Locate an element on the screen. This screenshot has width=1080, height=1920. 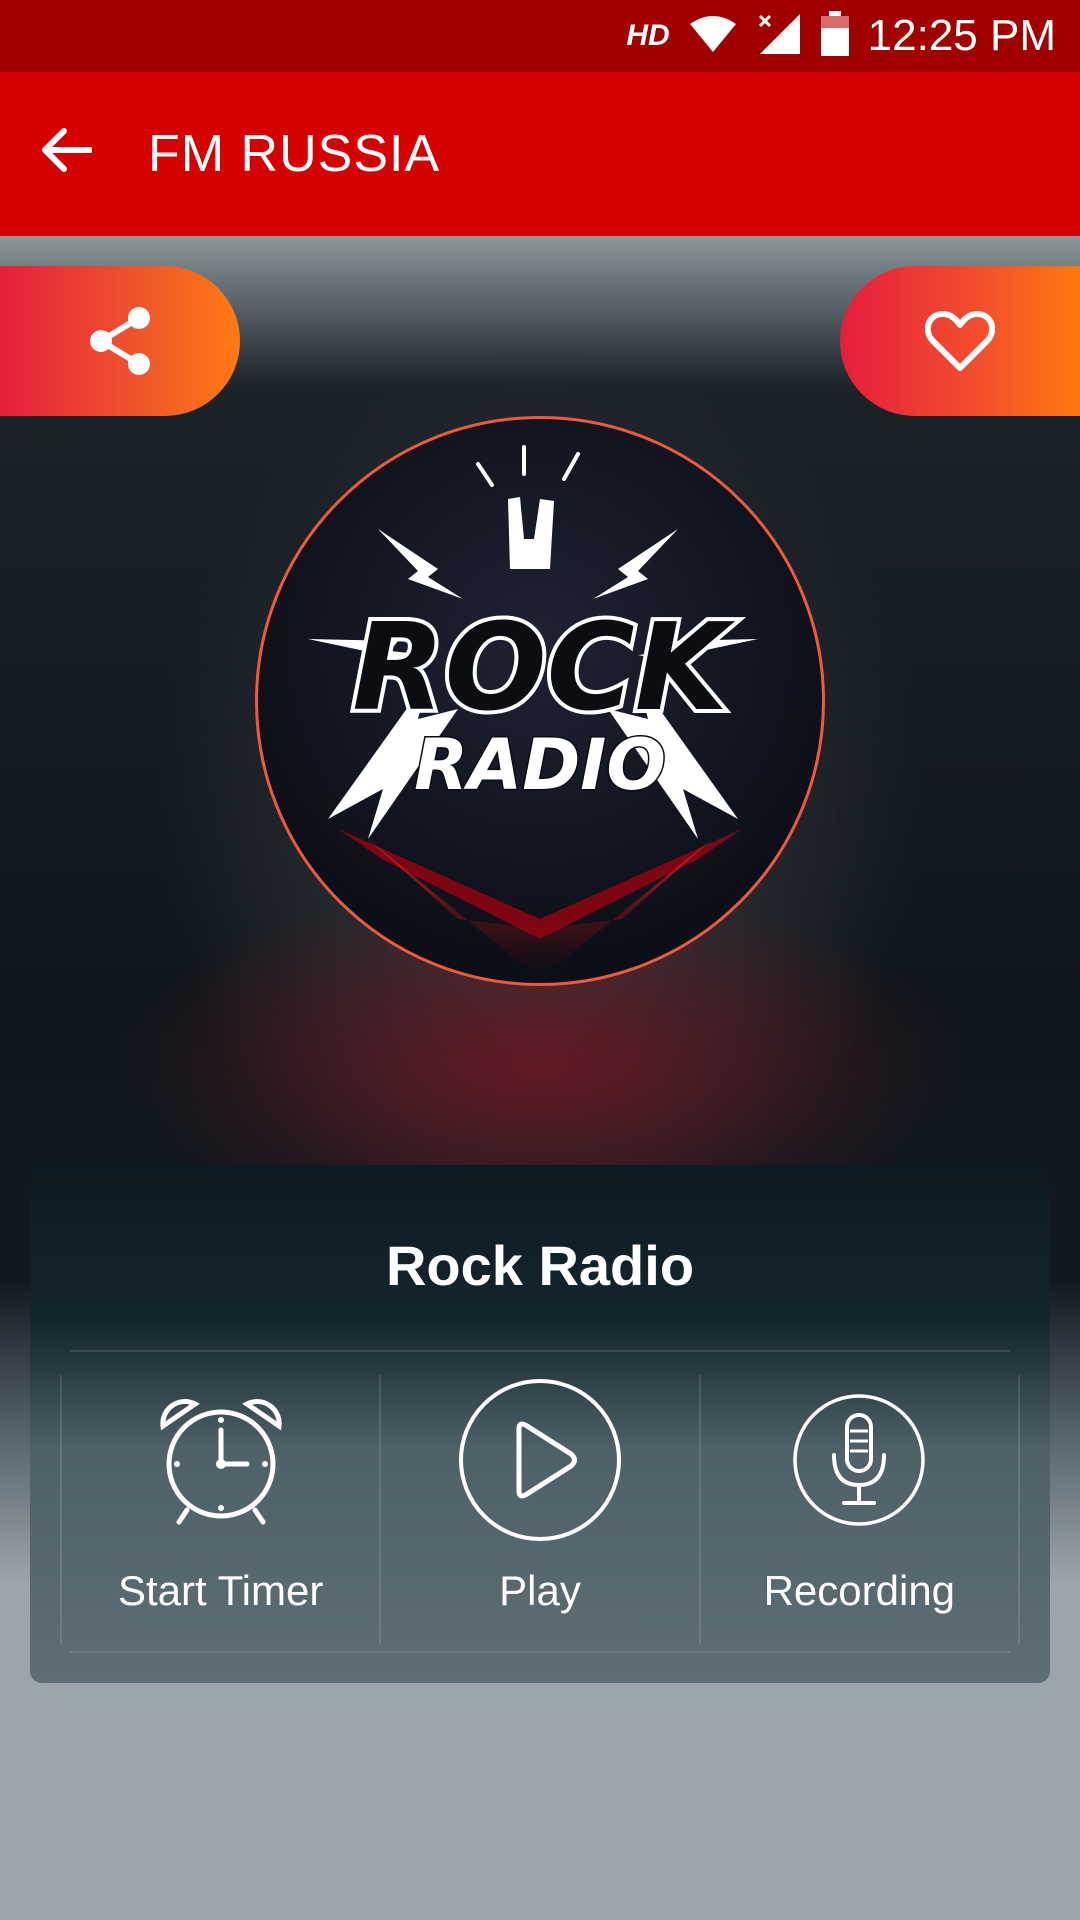
player-controls: Start Timer Play Recording is located at coordinates (540, 1510).